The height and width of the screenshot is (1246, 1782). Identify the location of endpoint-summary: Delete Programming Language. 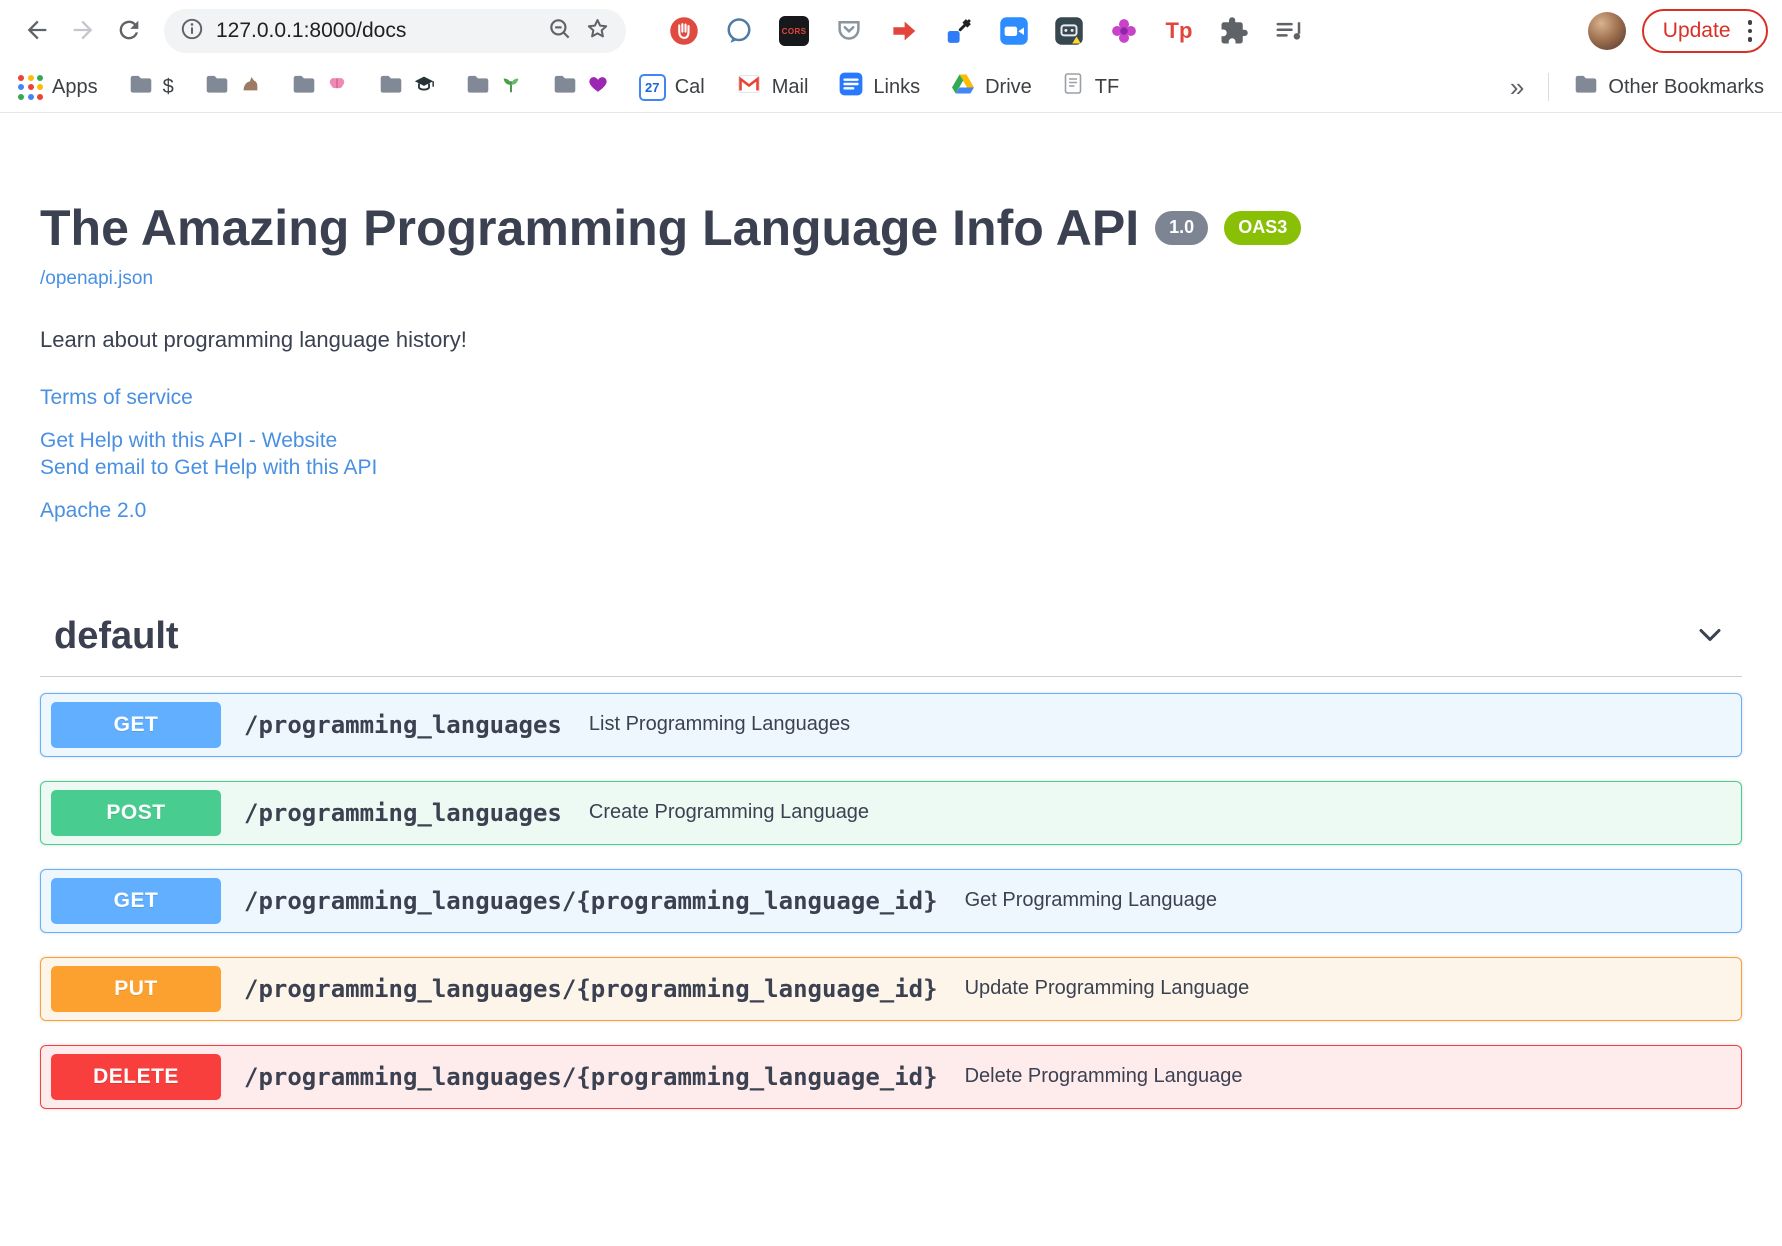
(1103, 1076).